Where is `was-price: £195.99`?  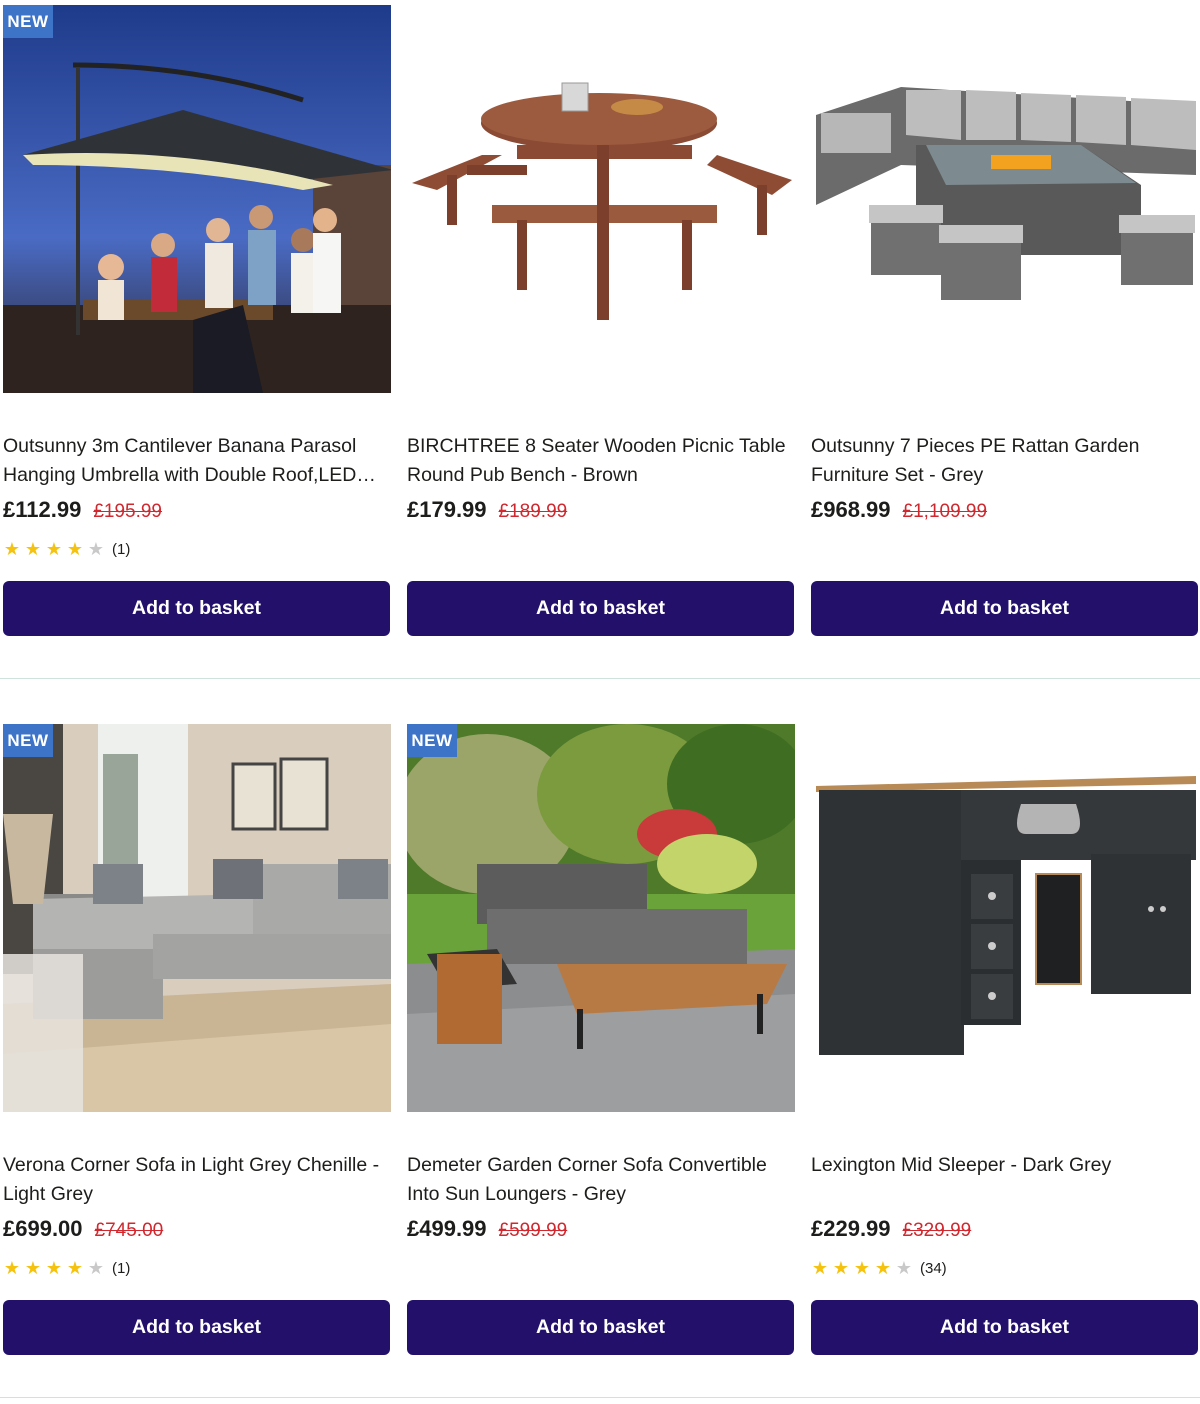 was-price: £195.99 is located at coordinates (127, 511).